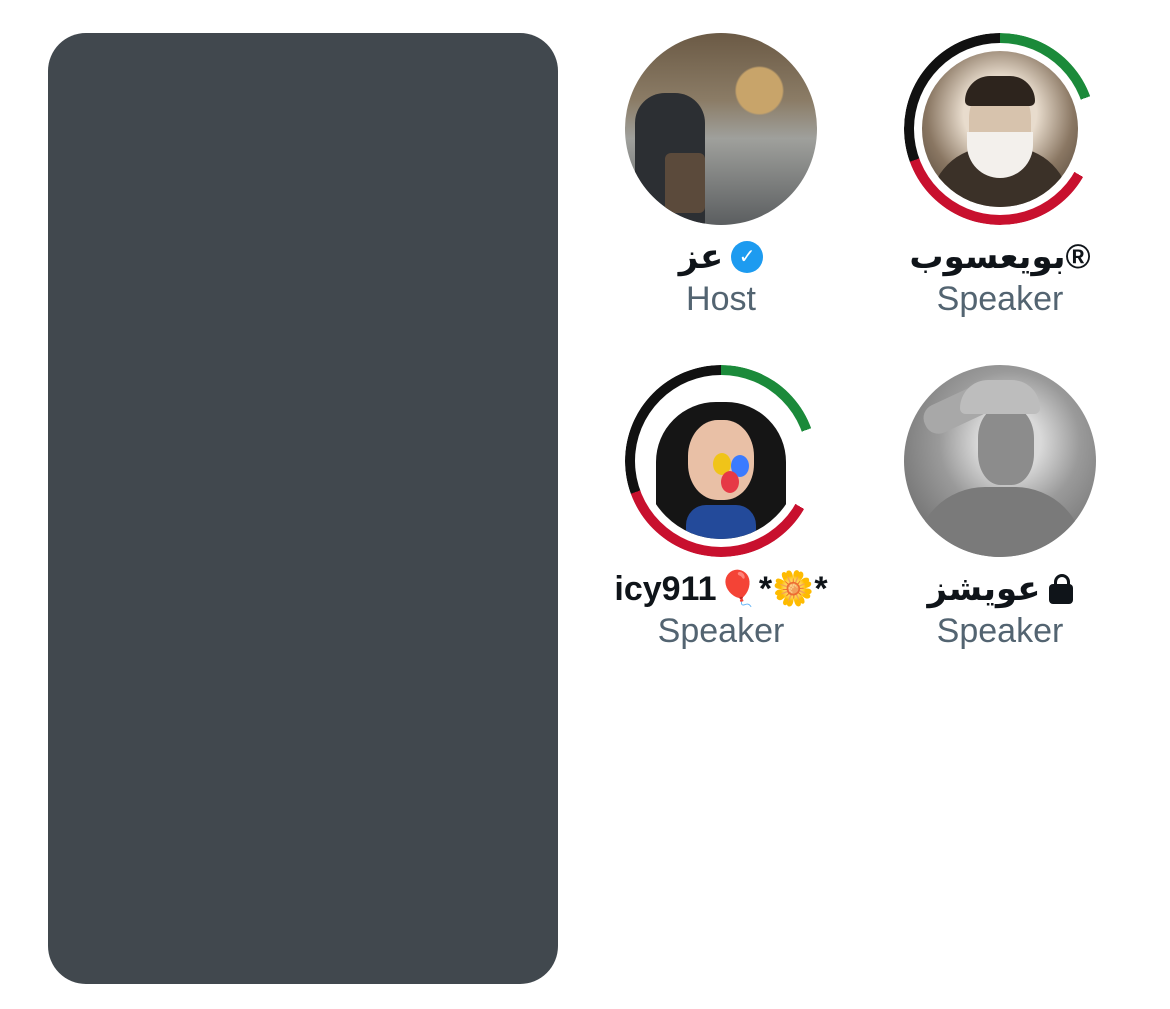  Describe the element at coordinates (1000, 90) in the screenshot. I see `avatar-hair` at that location.